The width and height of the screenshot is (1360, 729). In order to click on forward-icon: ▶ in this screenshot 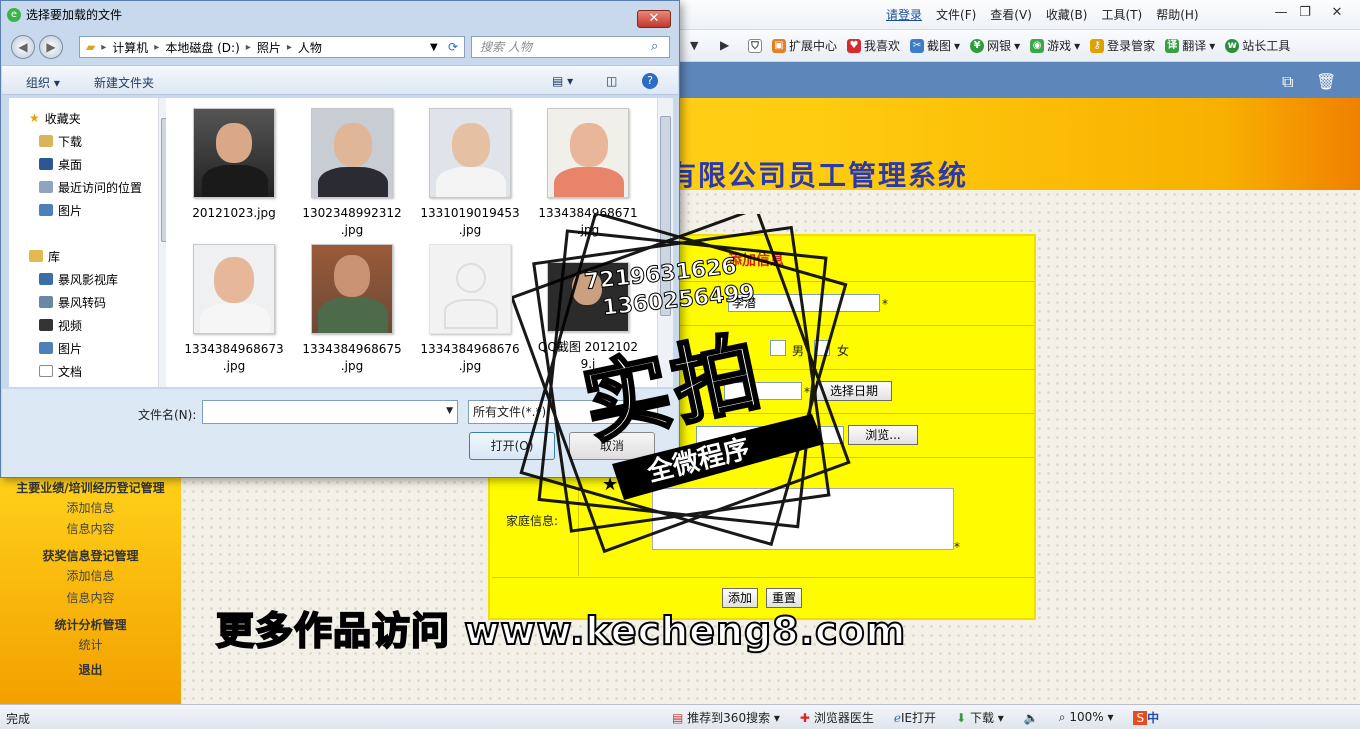, I will do `click(51, 47)`.